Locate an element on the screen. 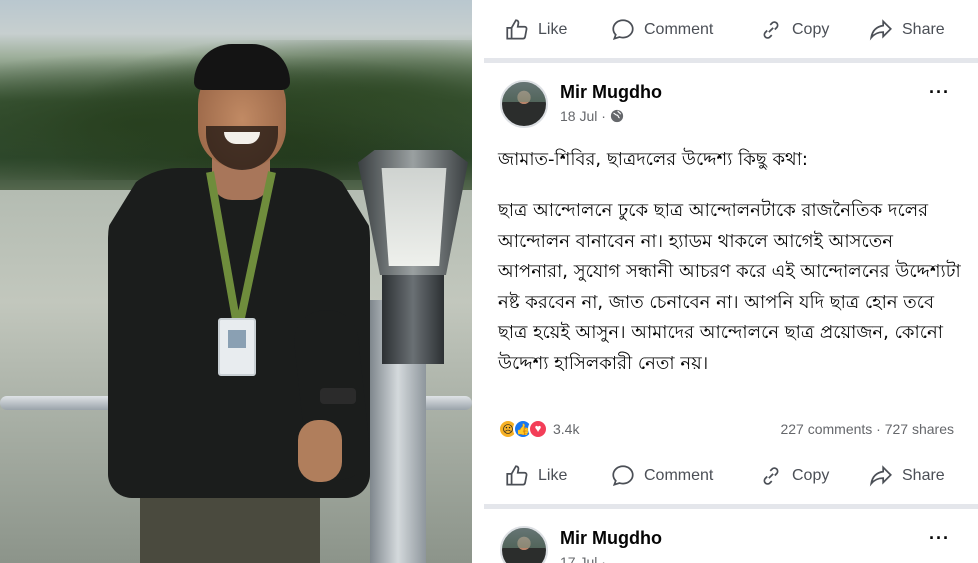 This screenshot has height=563, width=978. reactions-summary: ☹ 👍 ♥ 3.4k is located at coordinates (538, 429).